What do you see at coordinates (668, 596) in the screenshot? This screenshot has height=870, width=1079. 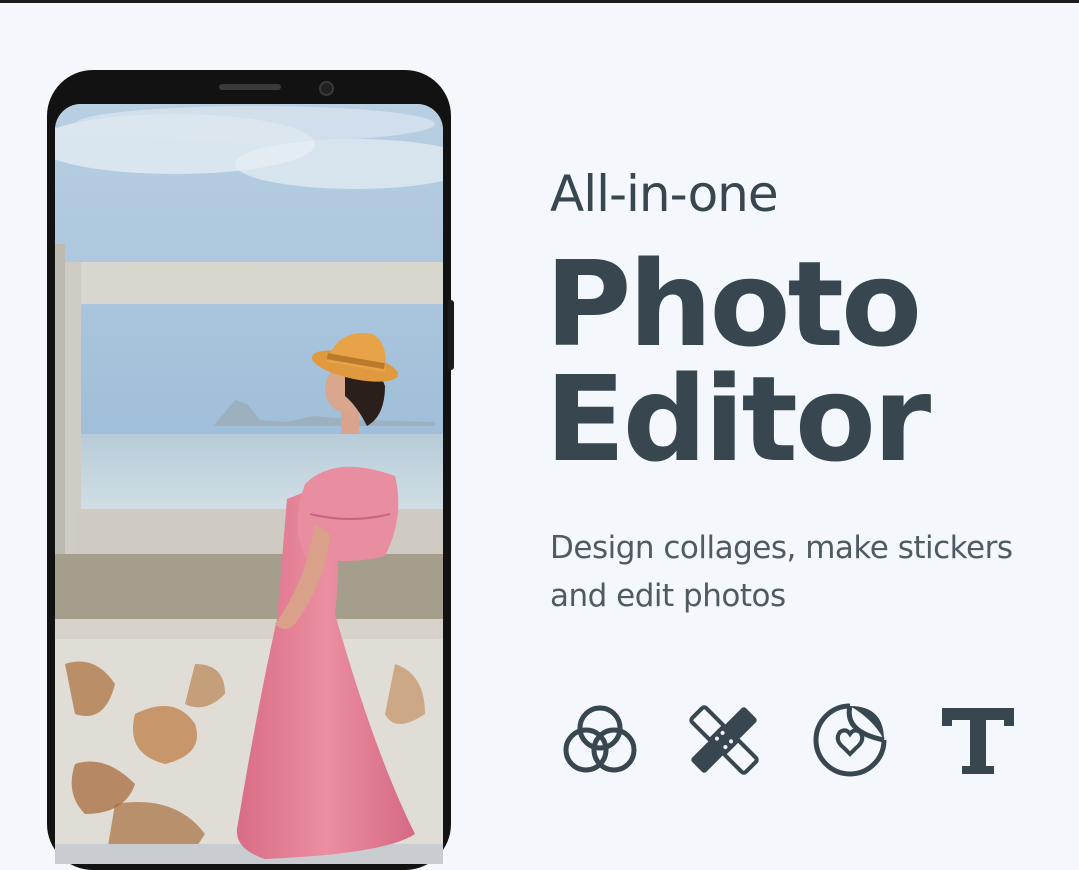 I see `subtitle-line-2: and edit photos` at bounding box center [668, 596].